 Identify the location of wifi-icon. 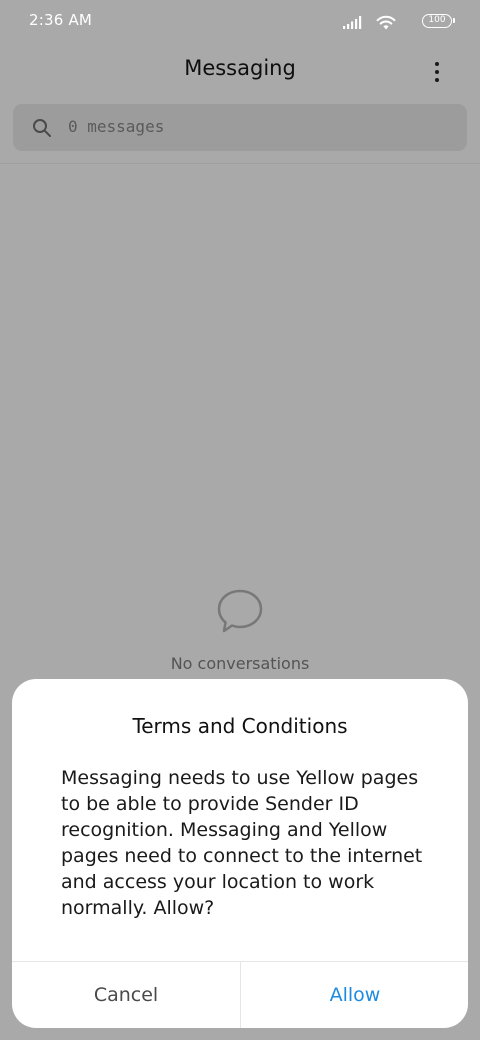
(386, 22).